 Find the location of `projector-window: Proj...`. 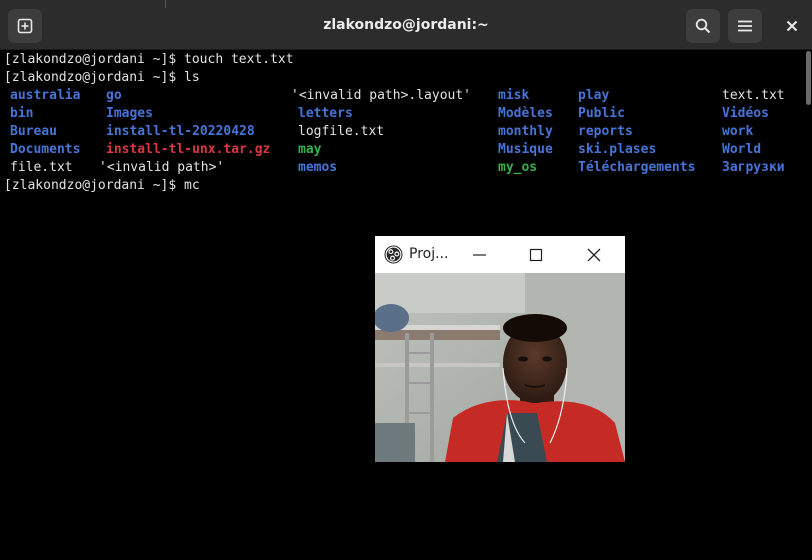

projector-window: Proj... is located at coordinates (500, 349).